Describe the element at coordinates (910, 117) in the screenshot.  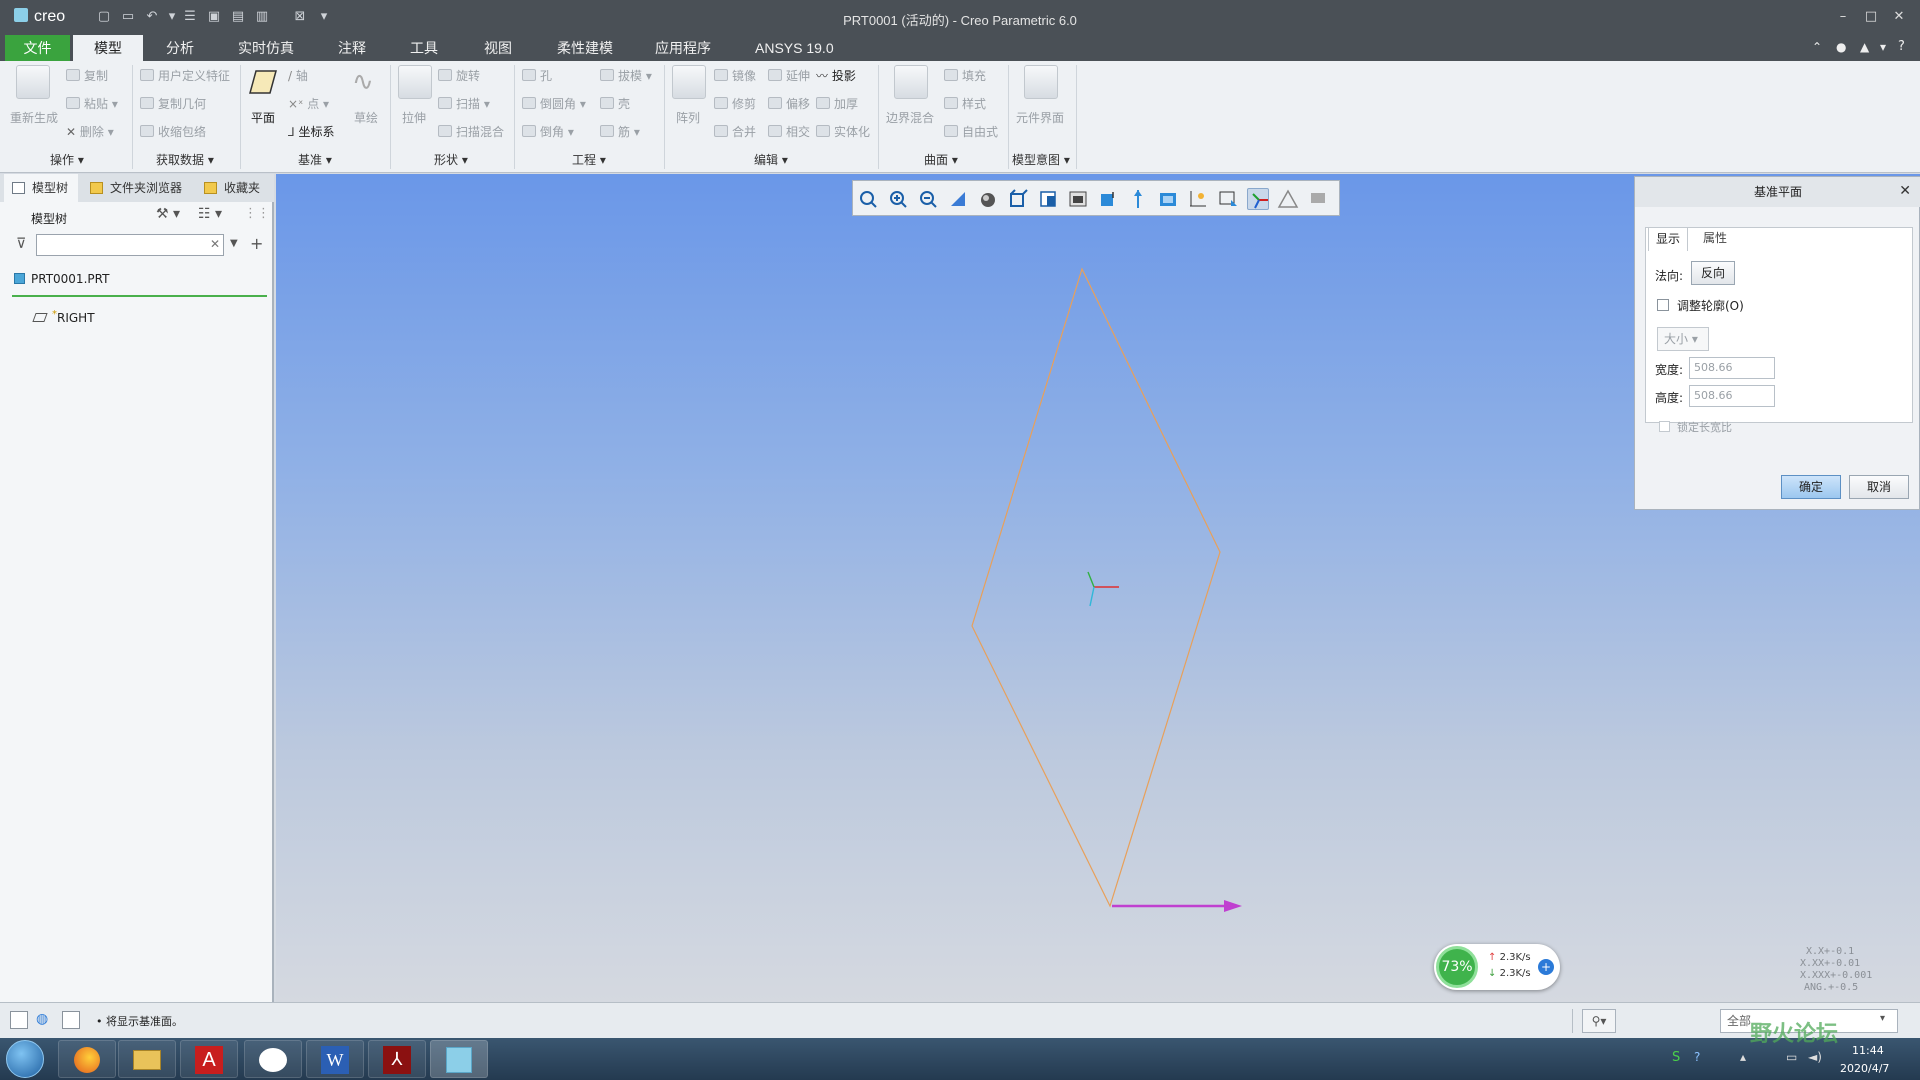
I see `boundary-blend-button: 边界混合` at that location.